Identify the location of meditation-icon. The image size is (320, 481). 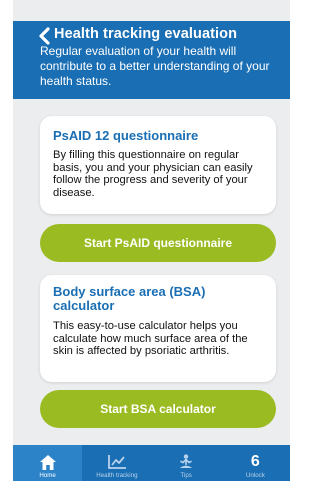
(186, 461).